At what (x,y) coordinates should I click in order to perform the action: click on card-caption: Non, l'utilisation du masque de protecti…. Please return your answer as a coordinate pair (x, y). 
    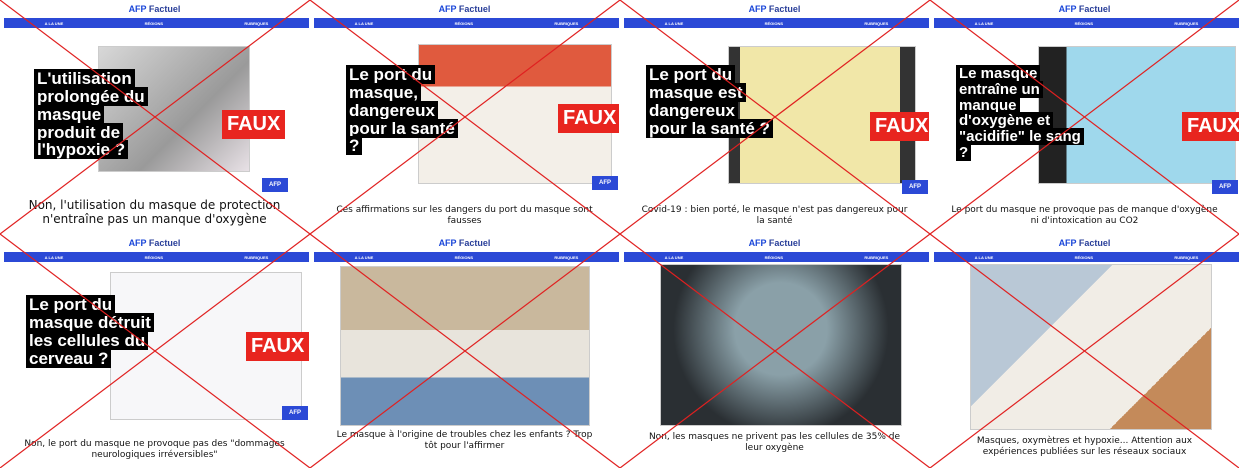
    Looking at the image, I should click on (154, 212).